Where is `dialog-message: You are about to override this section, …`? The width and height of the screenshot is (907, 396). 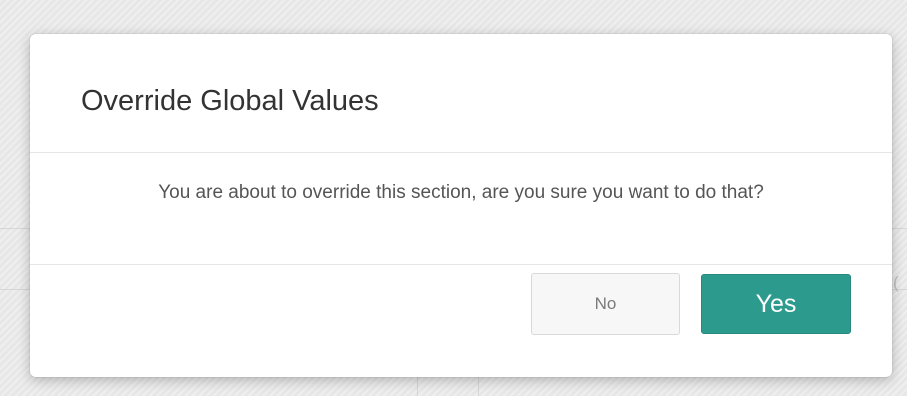
dialog-message: You are about to override this section, … is located at coordinates (461, 192).